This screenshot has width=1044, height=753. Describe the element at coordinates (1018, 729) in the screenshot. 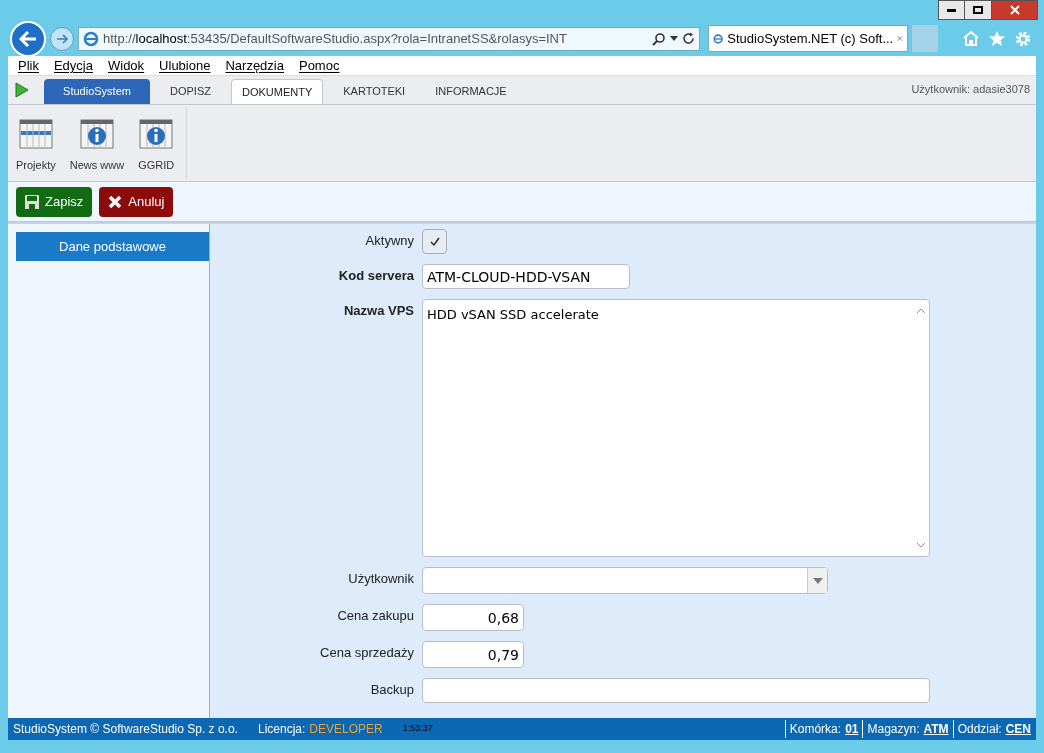

I see `status-link: CEN` at that location.